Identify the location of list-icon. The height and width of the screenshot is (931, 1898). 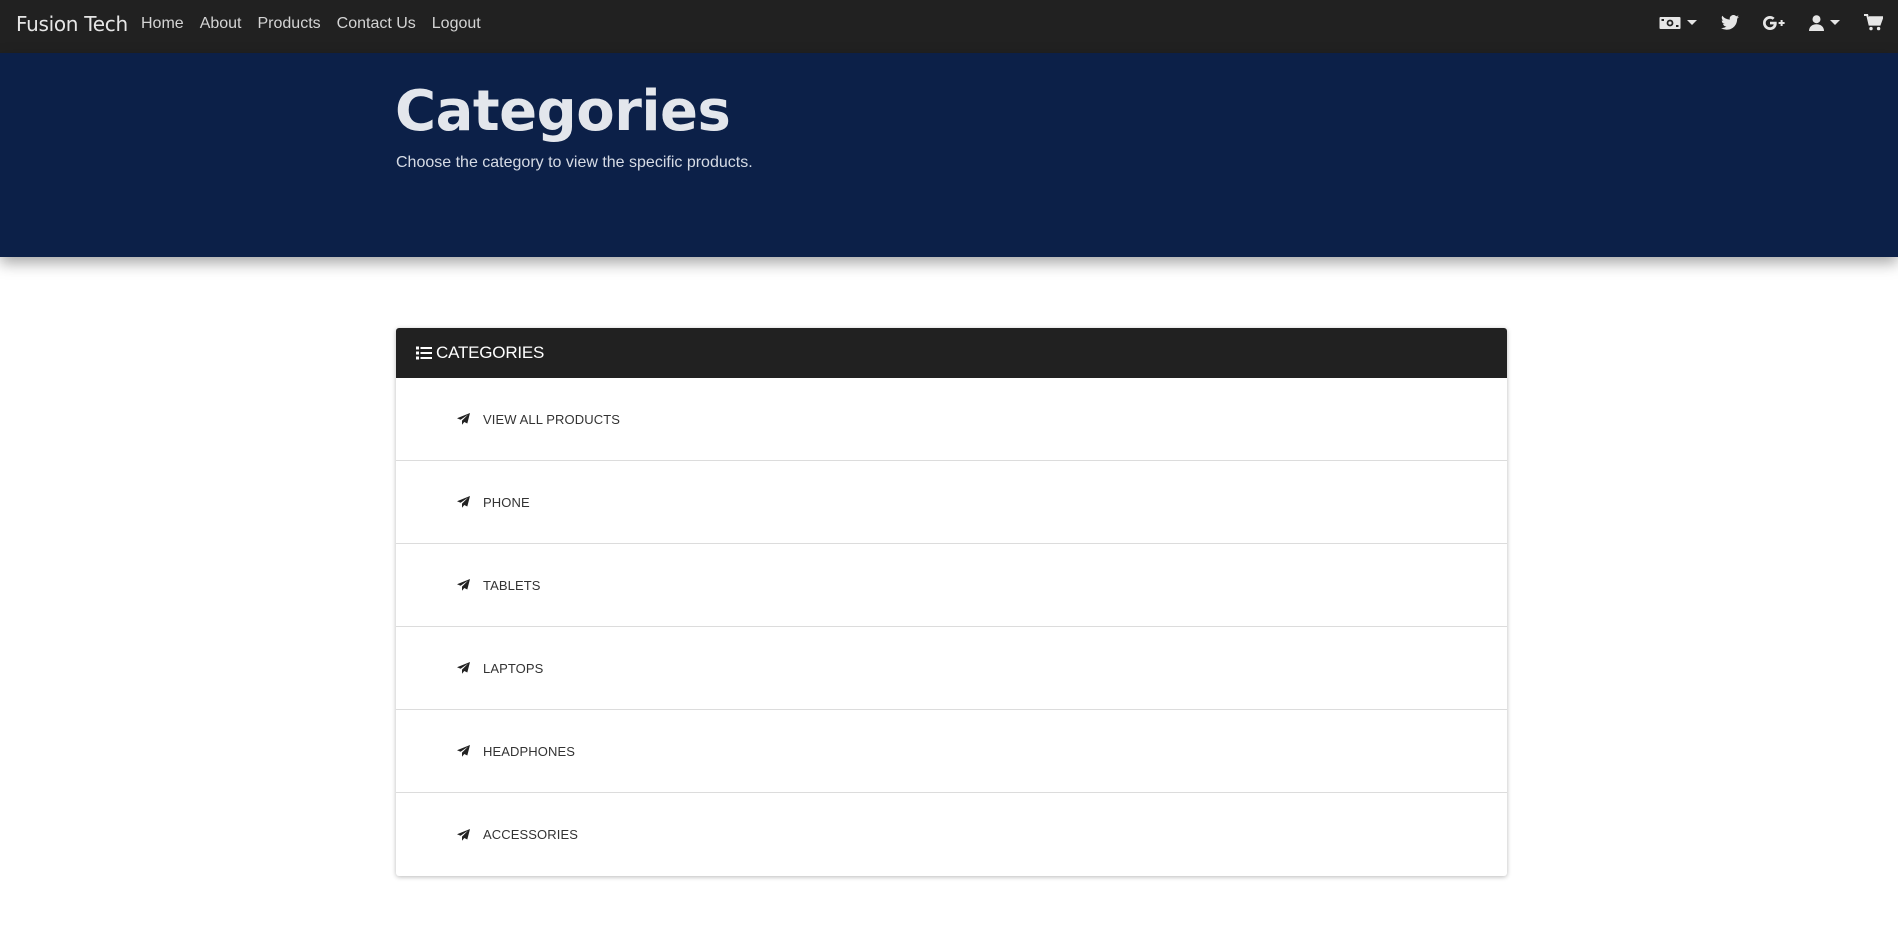
(424, 353).